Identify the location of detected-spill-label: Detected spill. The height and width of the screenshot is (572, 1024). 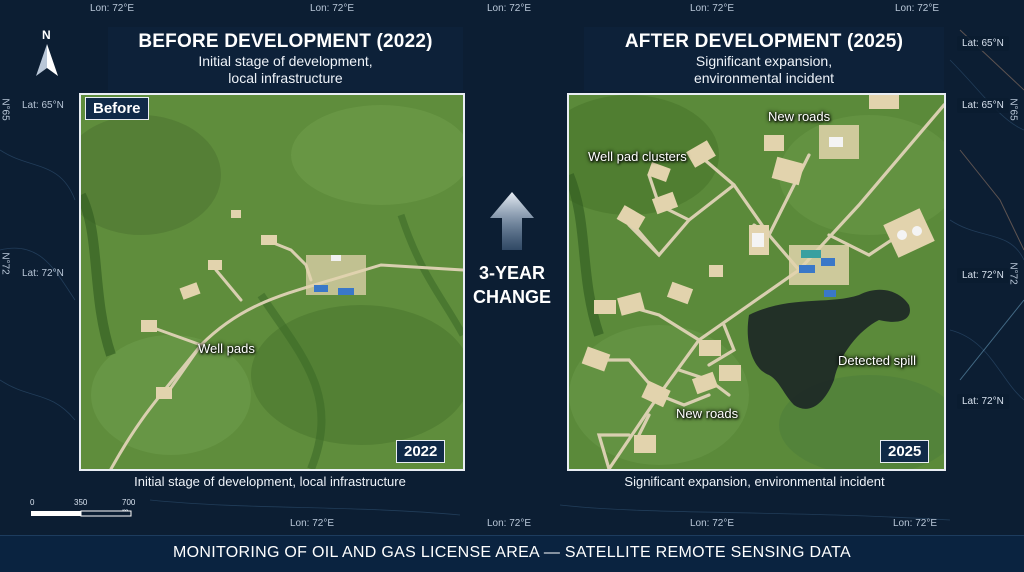
(877, 360).